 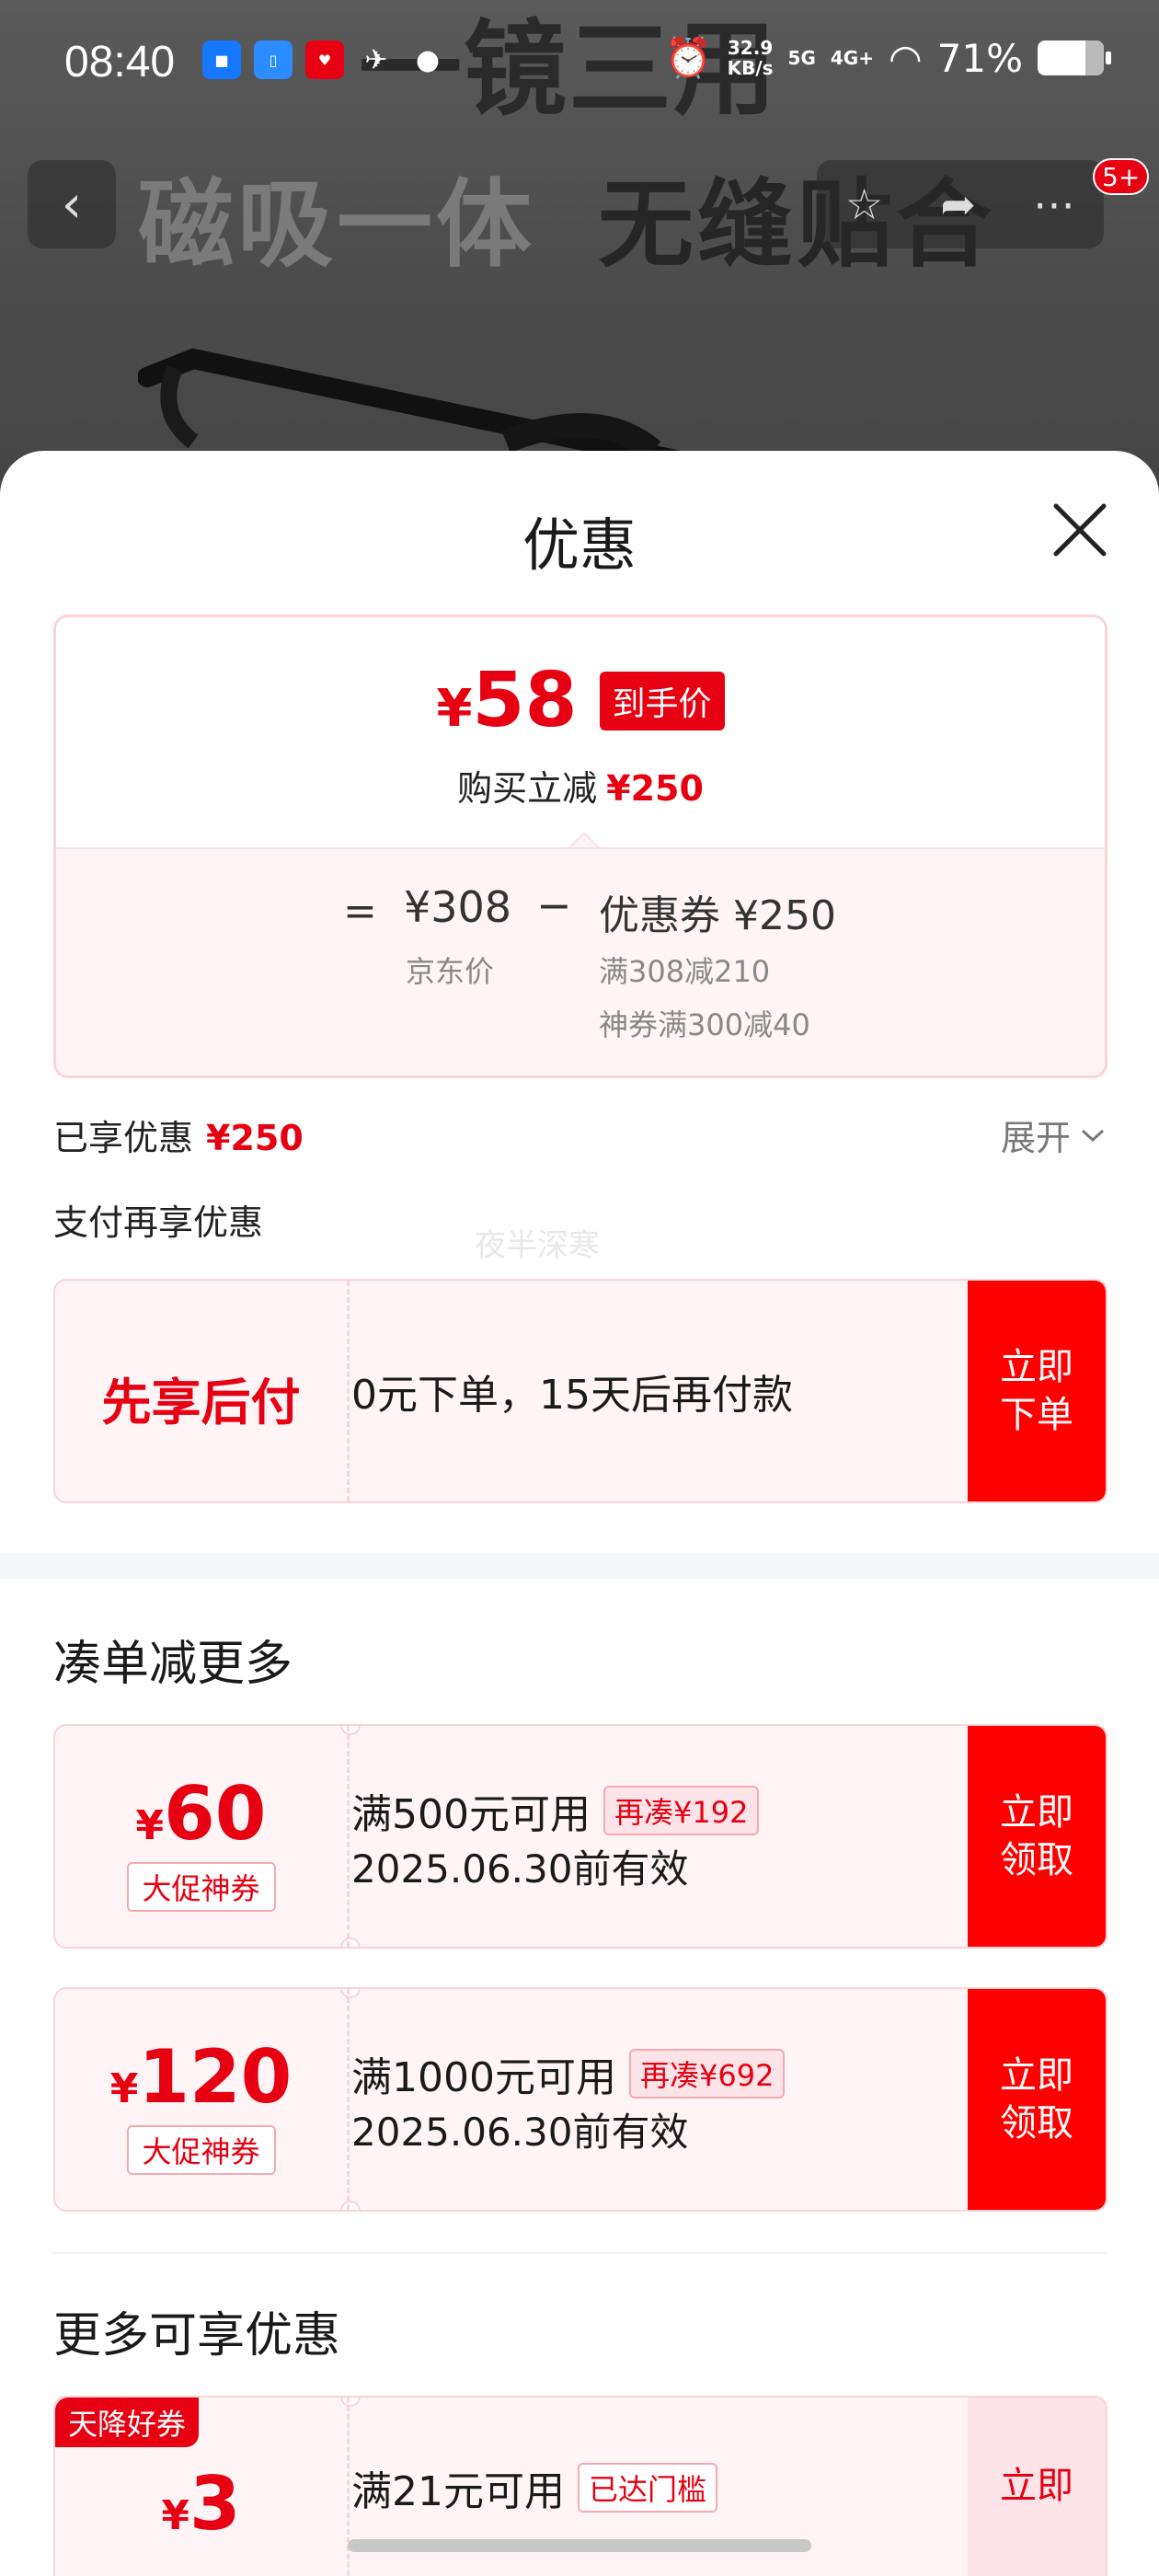 What do you see at coordinates (707, 2074) in the screenshot?
I see `coupon-gap-tag: 再凑¥692` at bounding box center [707, 2074].